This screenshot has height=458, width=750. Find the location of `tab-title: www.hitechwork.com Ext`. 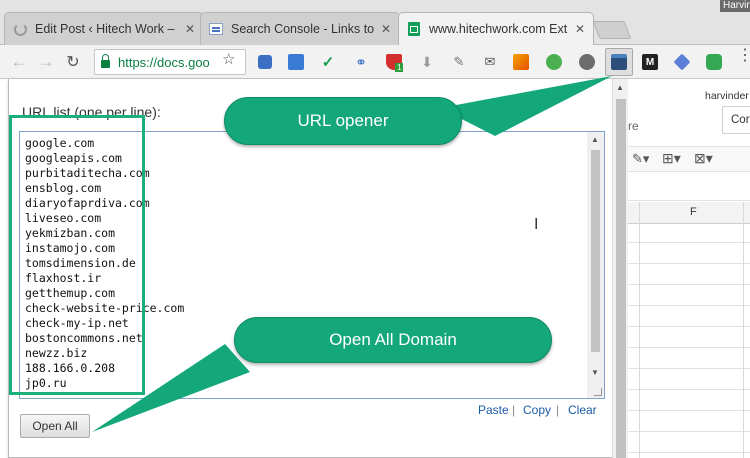

tab-title: www.hitechwork.com Ext is located at coordinates (498, 29).